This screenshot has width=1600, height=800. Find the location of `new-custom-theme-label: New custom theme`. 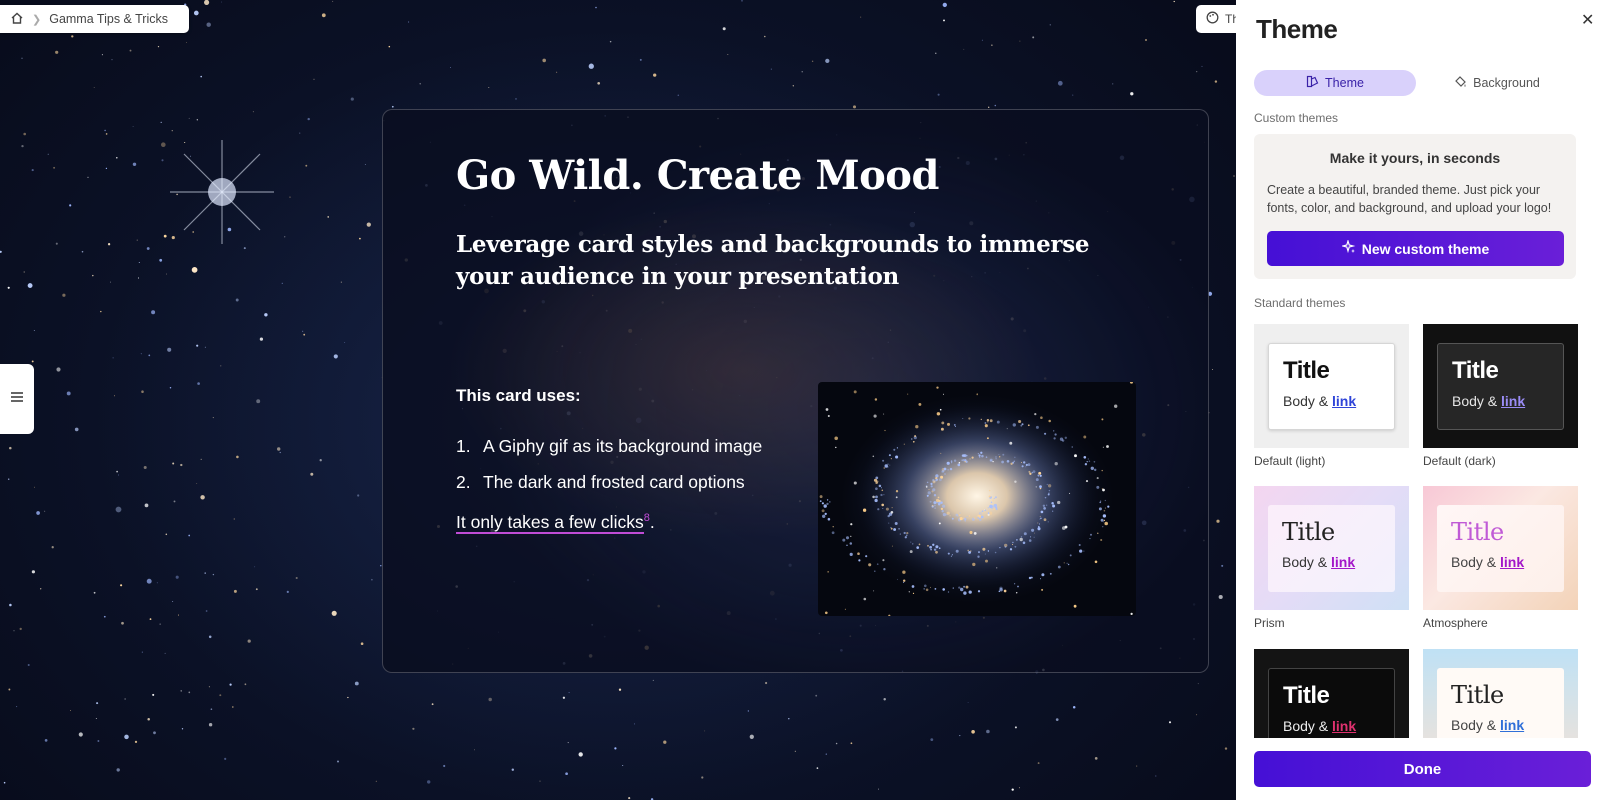

new-custom-theme-label: New custom theme is located at coordinates (1425, 248).